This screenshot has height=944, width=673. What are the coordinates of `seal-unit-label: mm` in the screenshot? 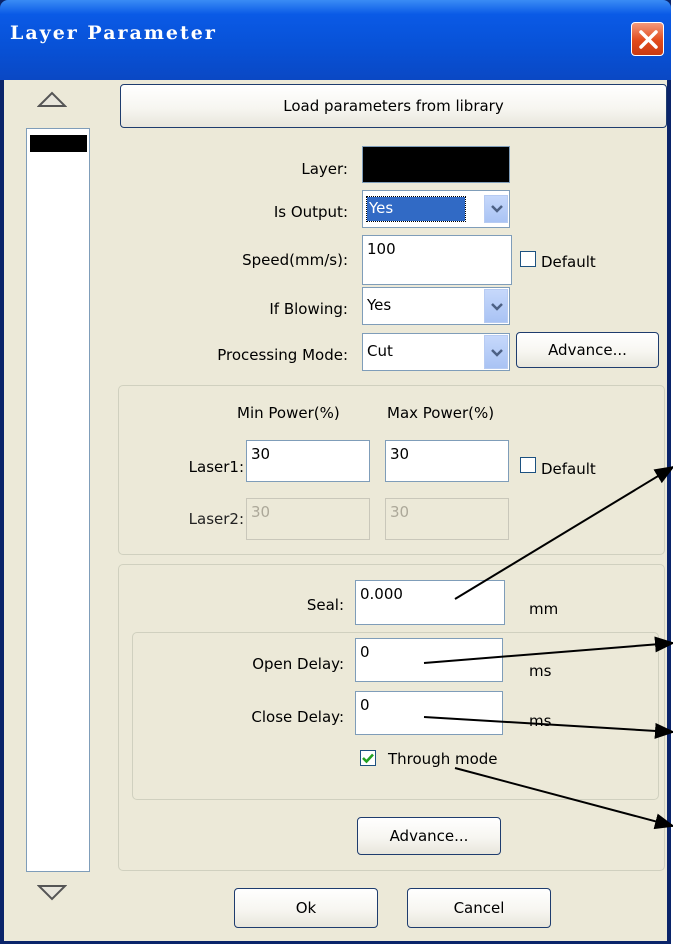 It's located at (544, 609).